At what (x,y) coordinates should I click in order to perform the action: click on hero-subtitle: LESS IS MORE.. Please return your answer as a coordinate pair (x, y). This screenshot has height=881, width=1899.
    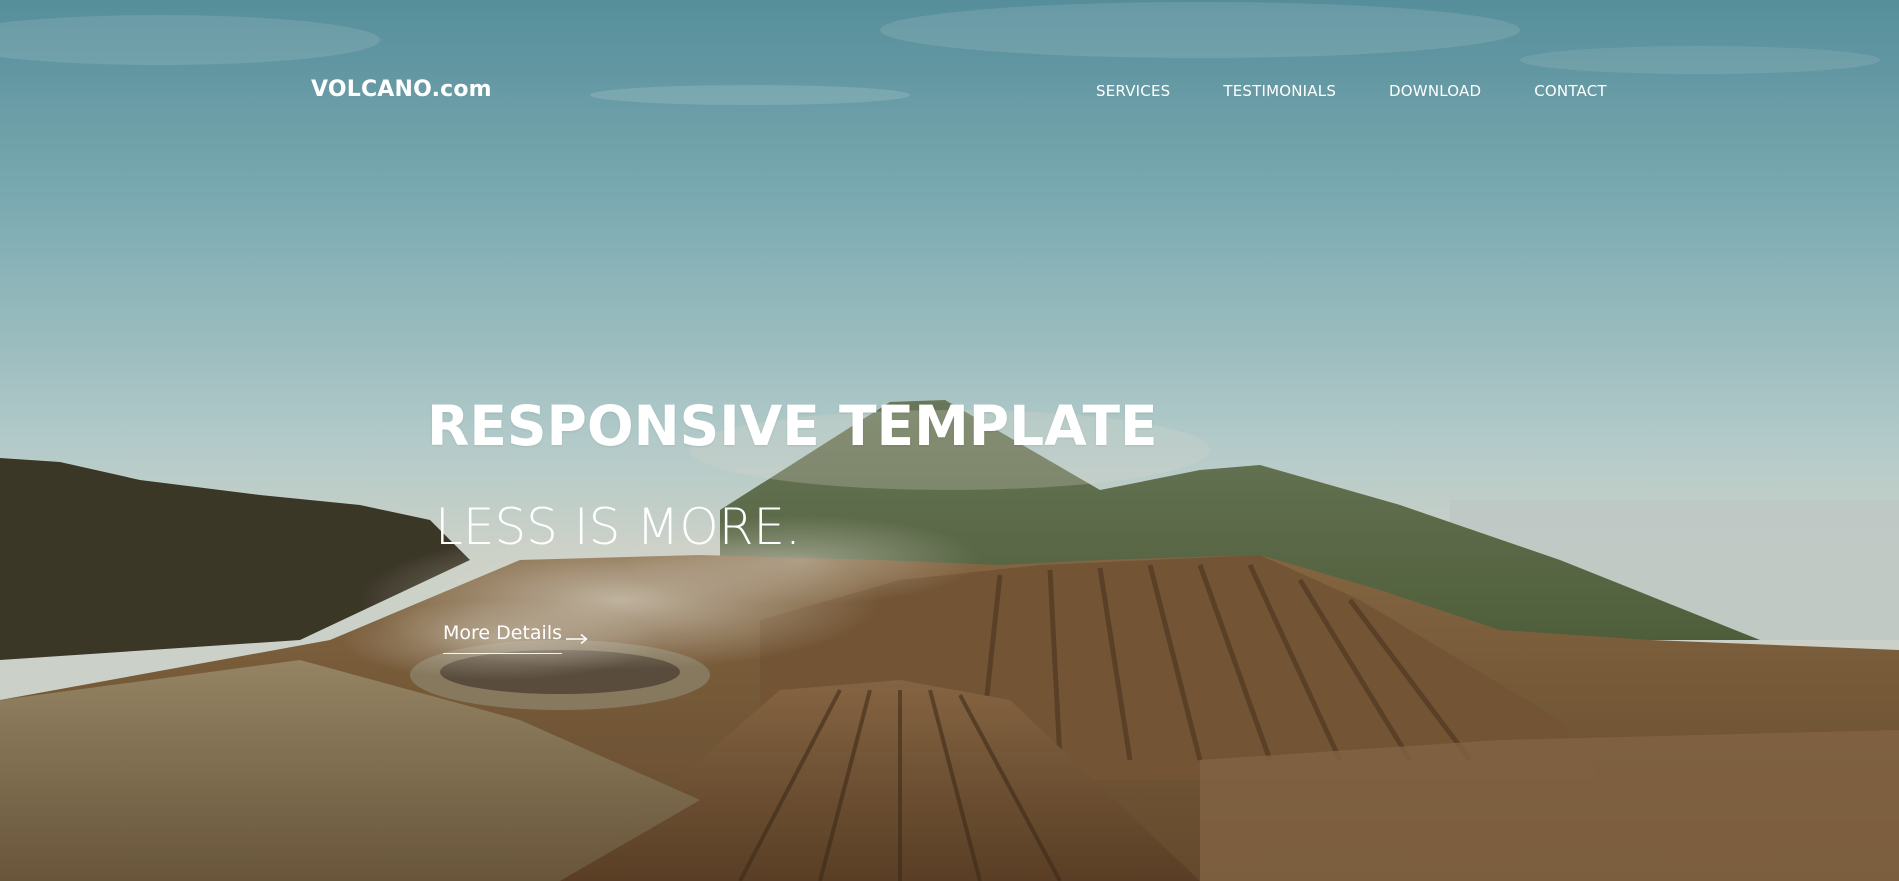
    Looking at the image, I should click on (618, 527).